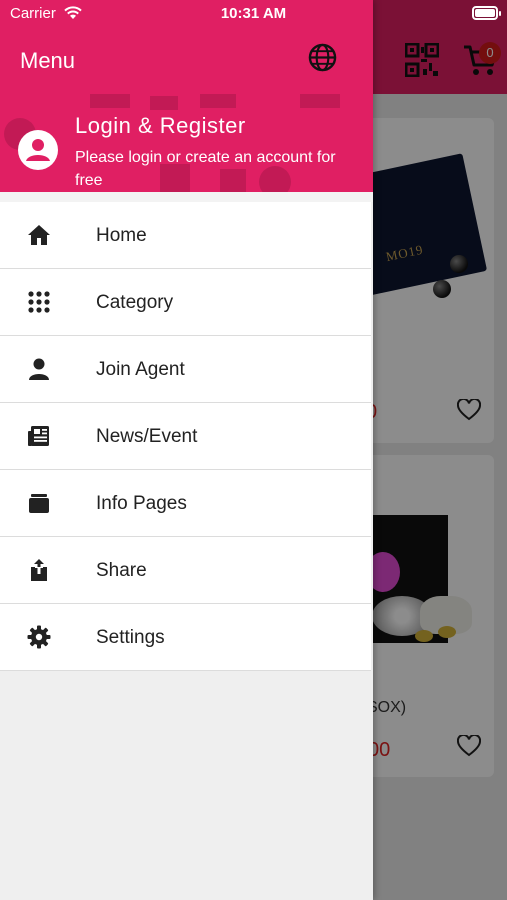 The height and width of the screenshot is (900, 507). What do you see at coordinates (322, 57) in the screenshot?
I see `globe-icon` at bounding box center [322, 57].